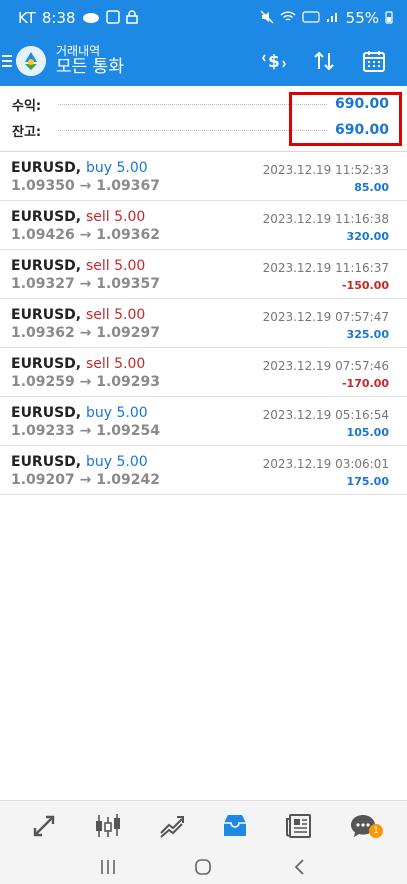  What do you see at coordinates (192, 104) in the screenshot?
I see `profit-leader-dots` at bounding box center [192, 104].